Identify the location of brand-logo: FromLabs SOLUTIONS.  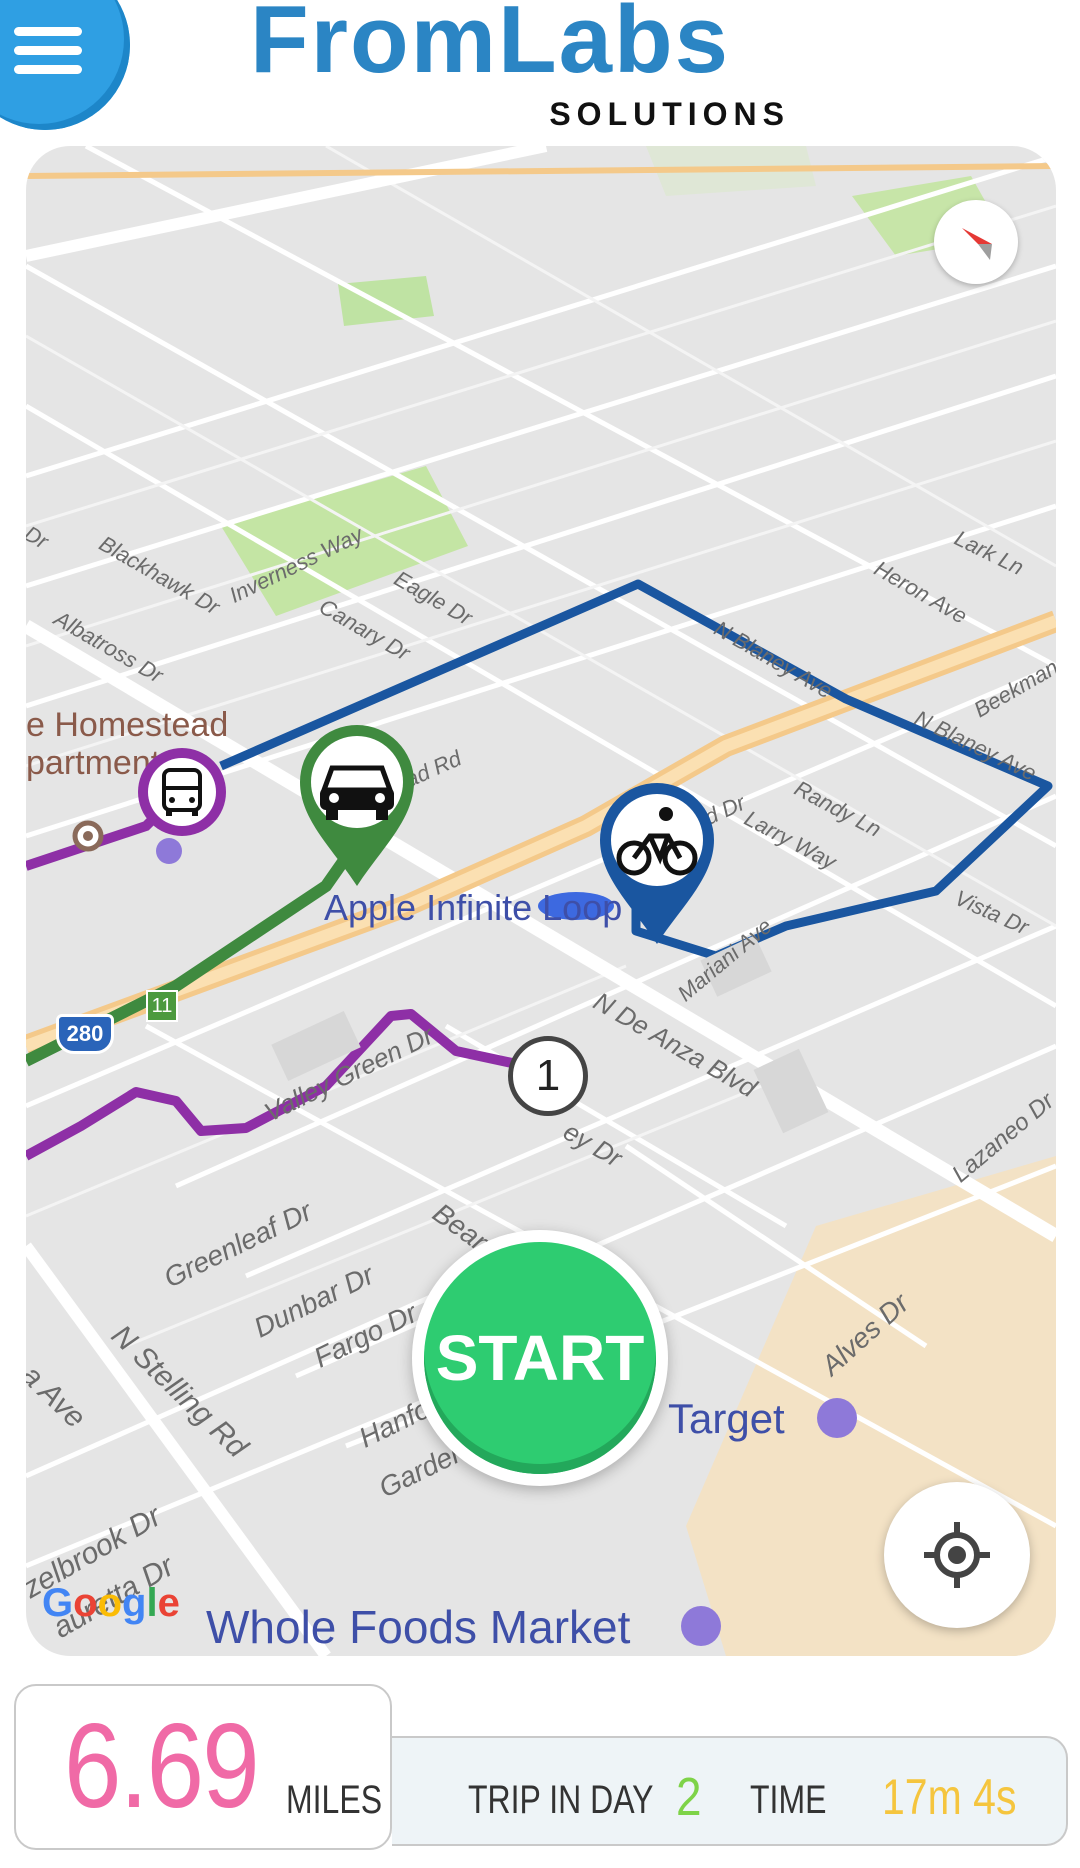
(530, 65).